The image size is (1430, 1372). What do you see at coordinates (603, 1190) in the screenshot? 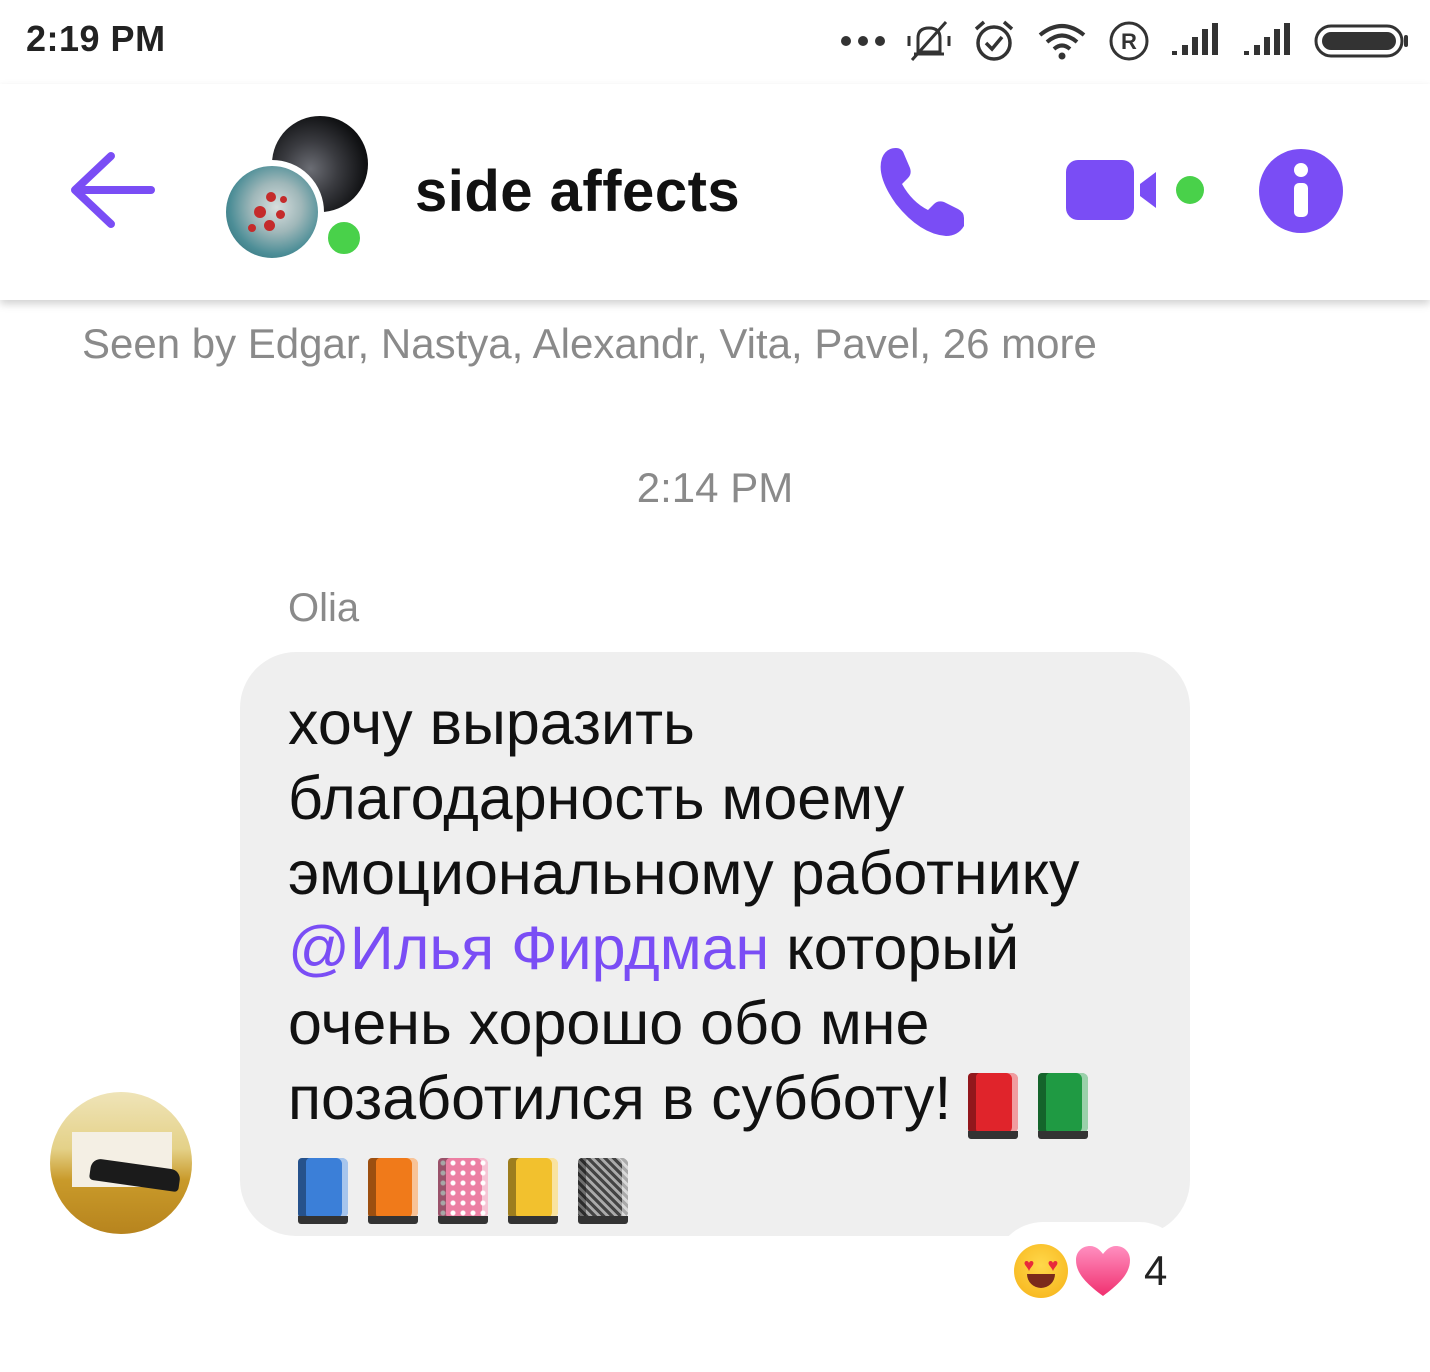
I see `notebook-emoji-icon` at bounding box center [603, 1190].